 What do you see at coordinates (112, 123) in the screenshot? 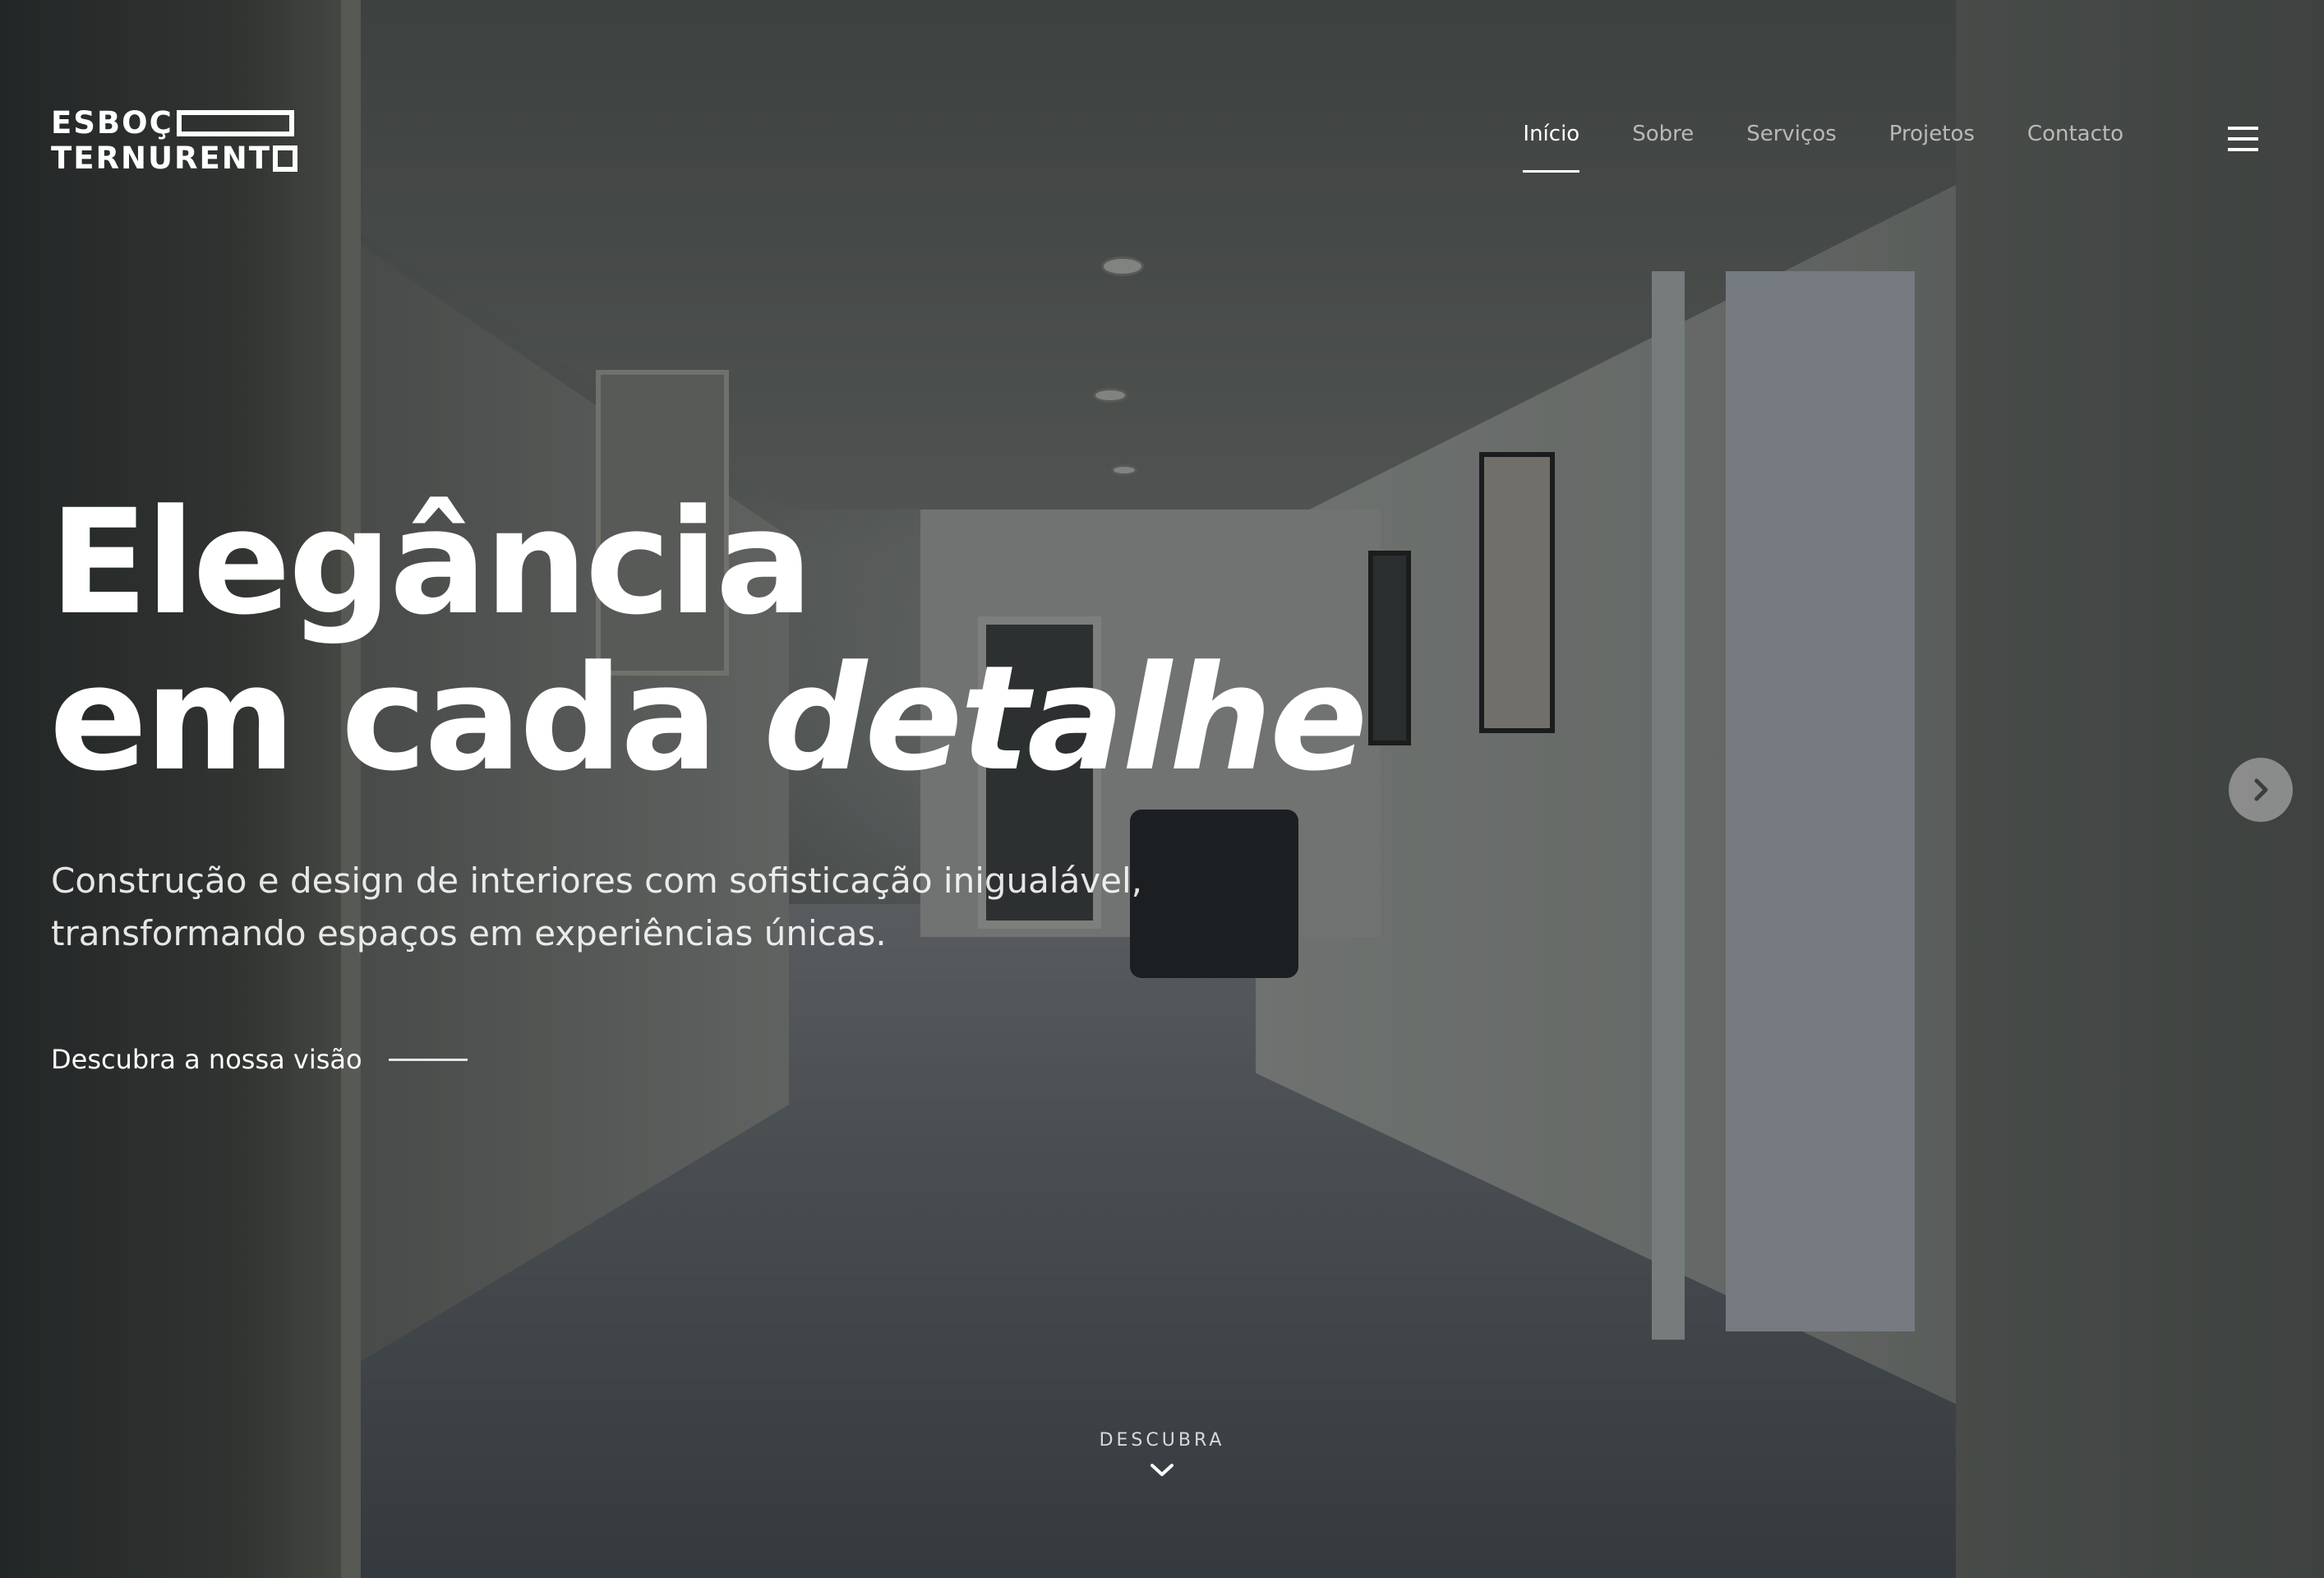
I see `logo-text-1: ESBOÇ` at bounding box center [112, 123].